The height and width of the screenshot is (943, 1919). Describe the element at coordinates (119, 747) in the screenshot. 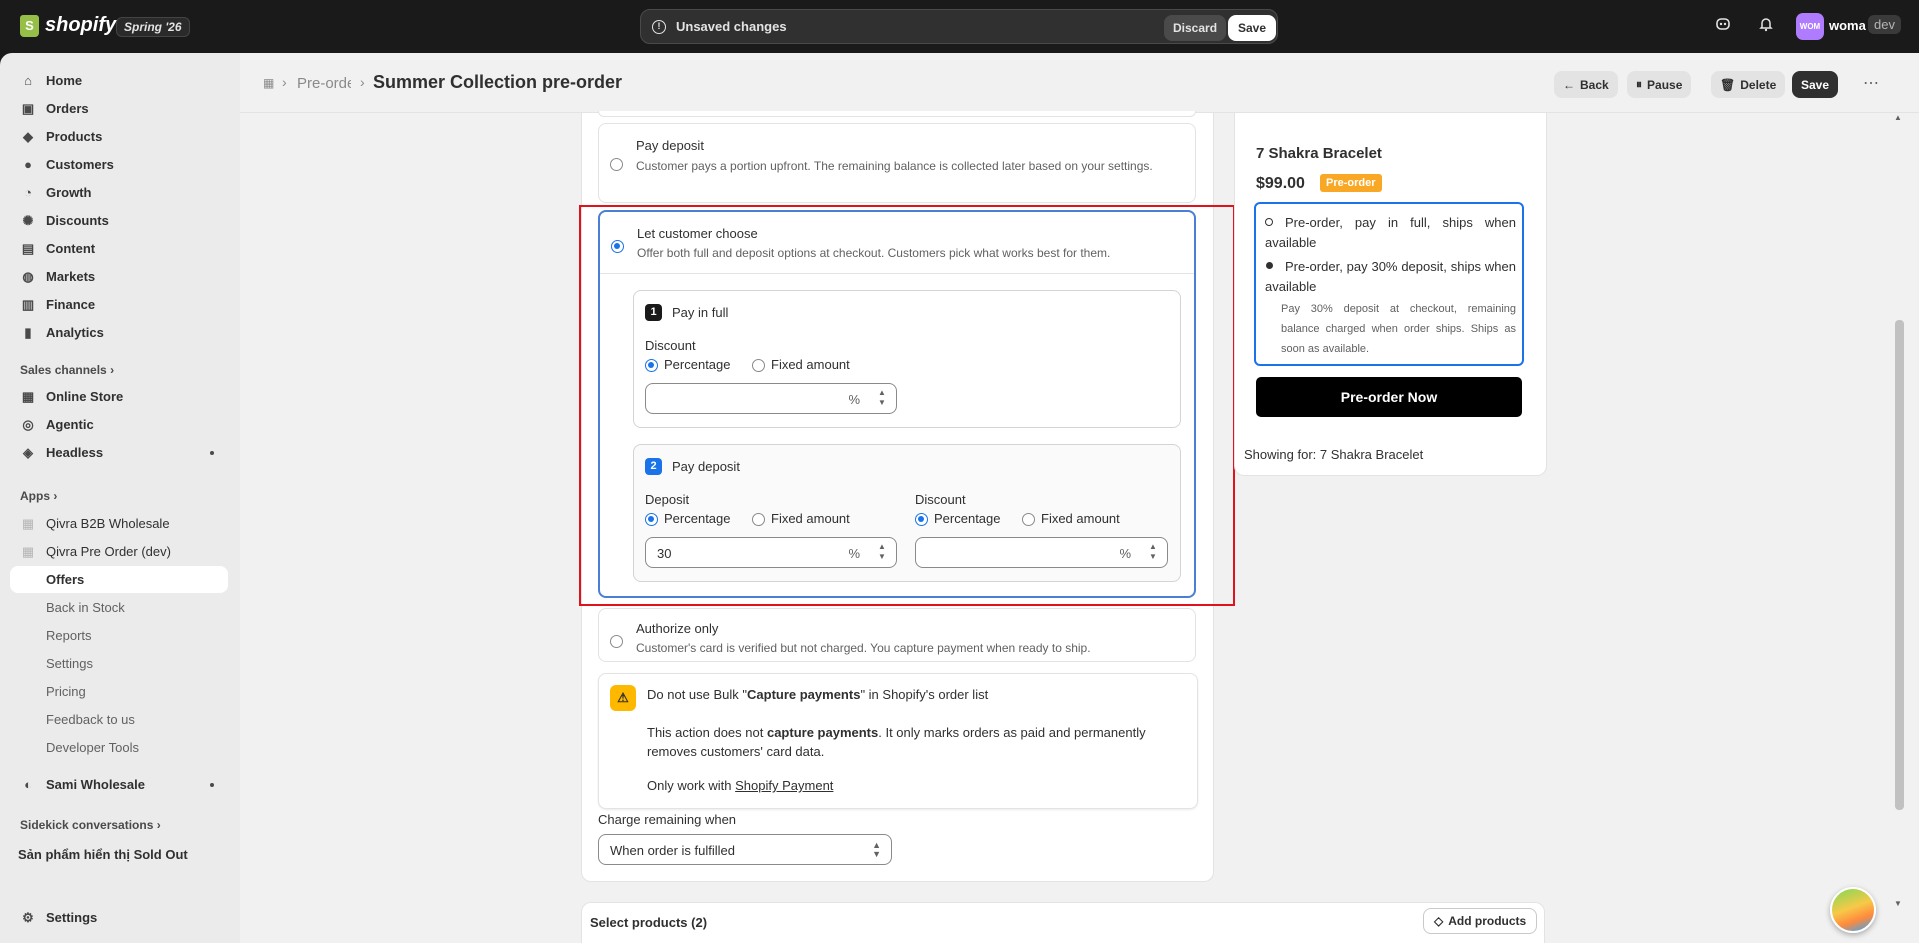

I see `sidebar-subitem-developer-tools: Developer Tools` at that location.